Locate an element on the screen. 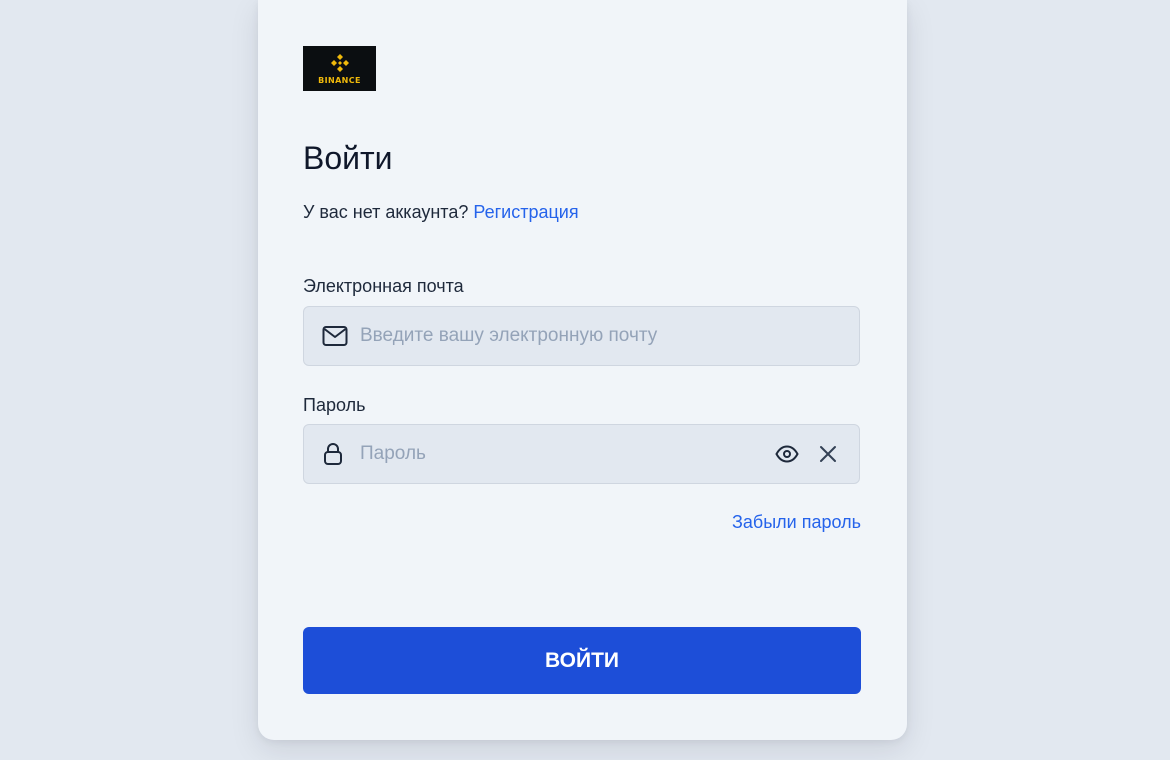 This screenshot has height=760, width=1170. email-field is located at coordinates (581, 336).